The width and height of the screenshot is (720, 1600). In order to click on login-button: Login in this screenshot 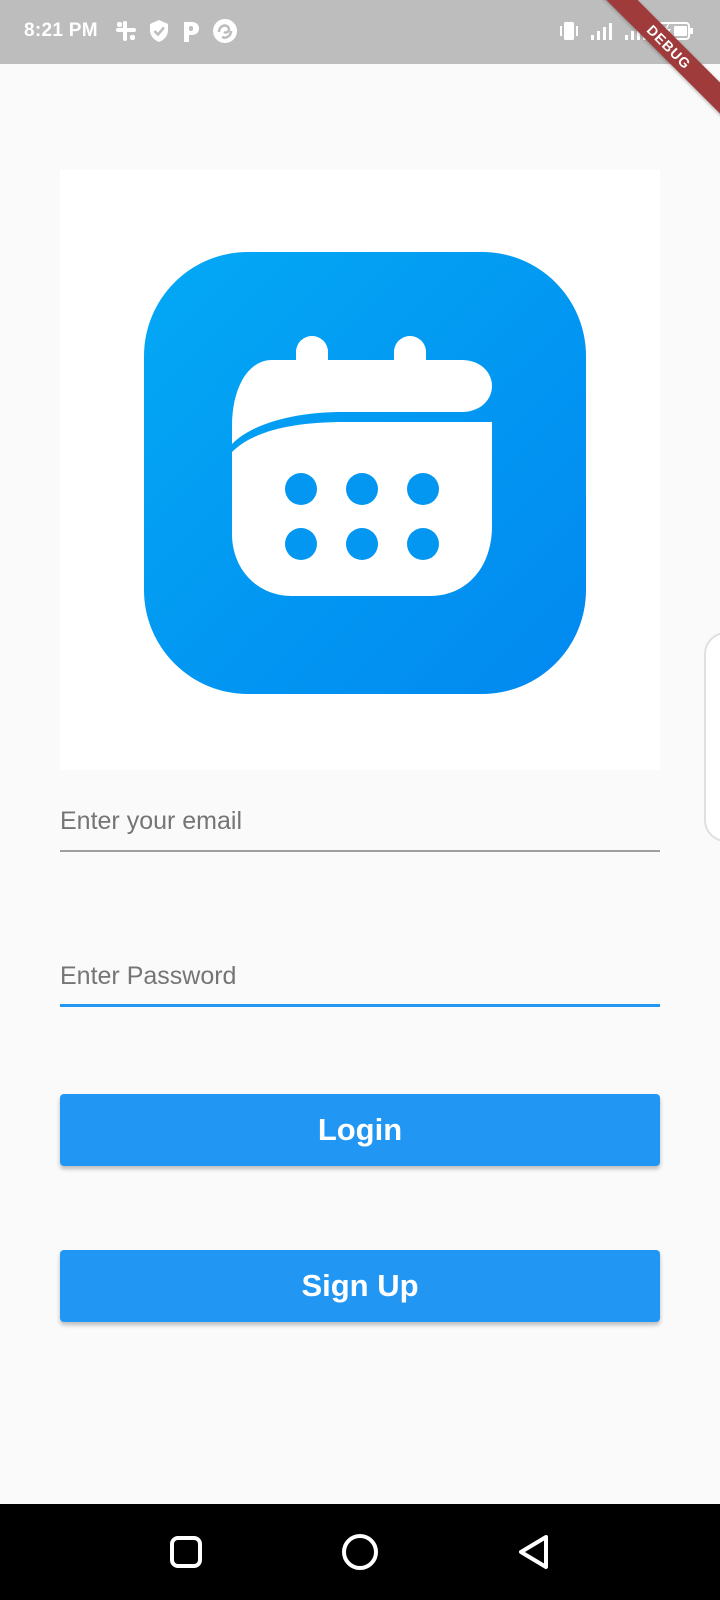, I will do `click(360, 1130)`.